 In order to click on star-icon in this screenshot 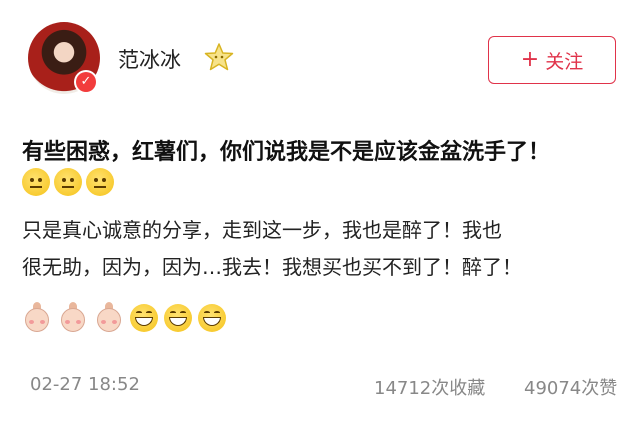, I will do `click(219, 57)`.